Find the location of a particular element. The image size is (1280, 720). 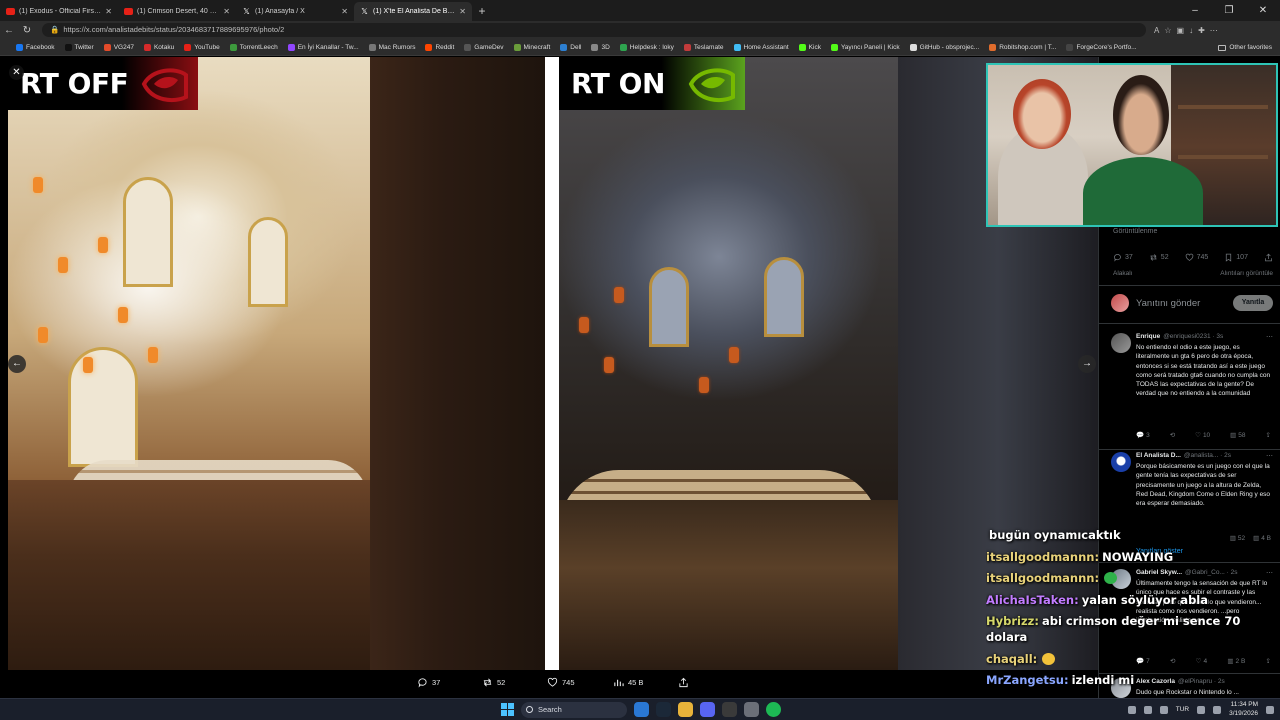

notifications-icon is located at coordinates (1270, 709).